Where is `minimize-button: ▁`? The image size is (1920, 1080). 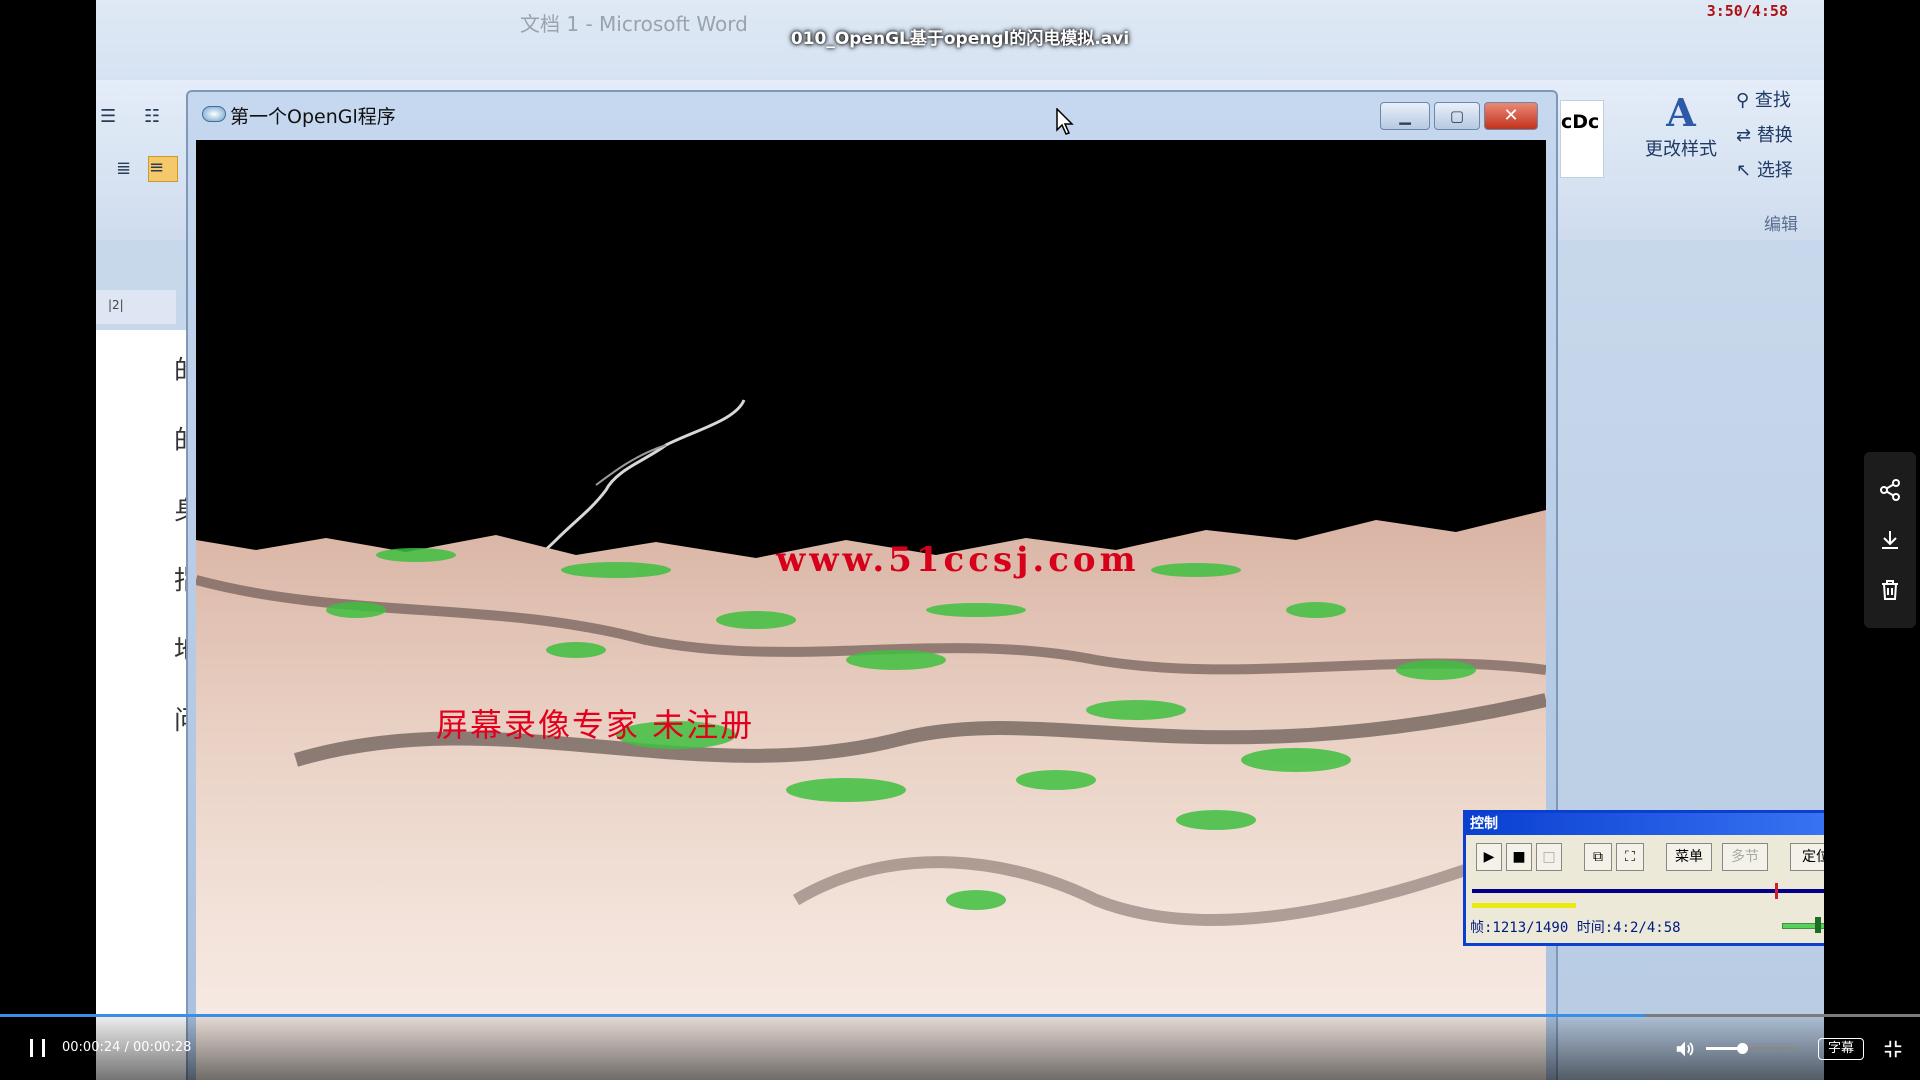
minimize-button: ▁ is located at coordinates (1405, 116).